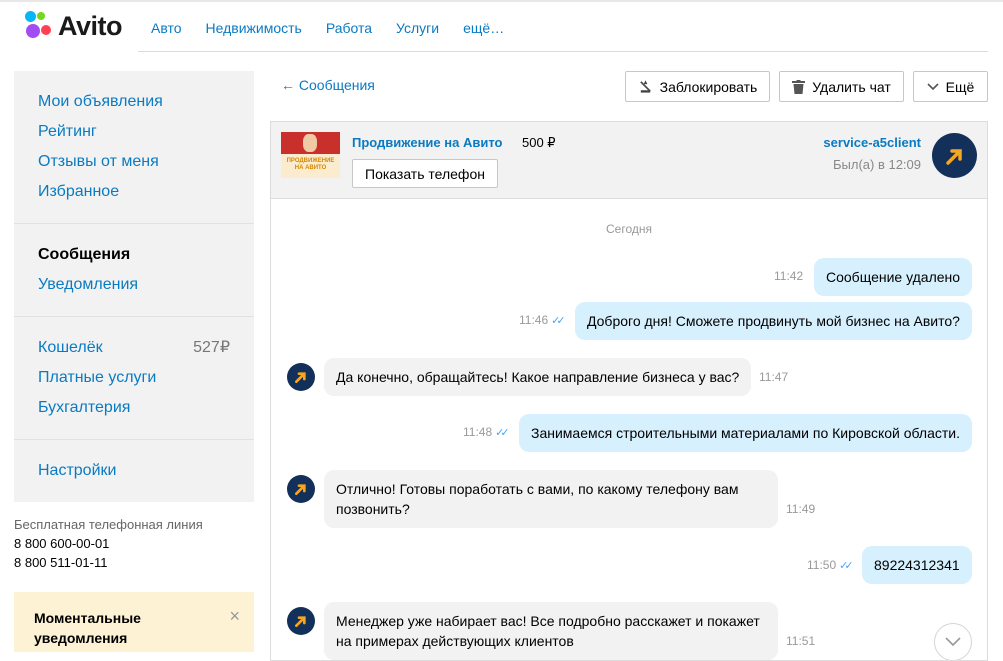 The width and height of the screenshot is (1003, 661). I want to click on sidebar-item-wallet: Кошелёк 527₽, so click(134, 348).